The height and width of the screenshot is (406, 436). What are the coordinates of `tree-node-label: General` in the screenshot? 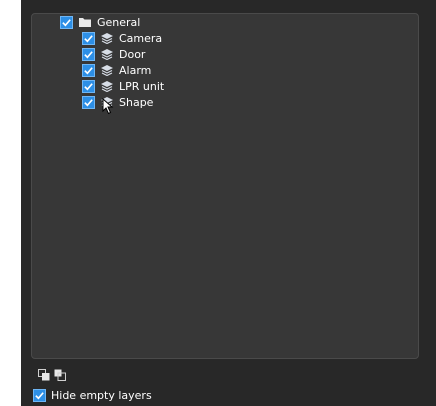 It's located at (119, 22).